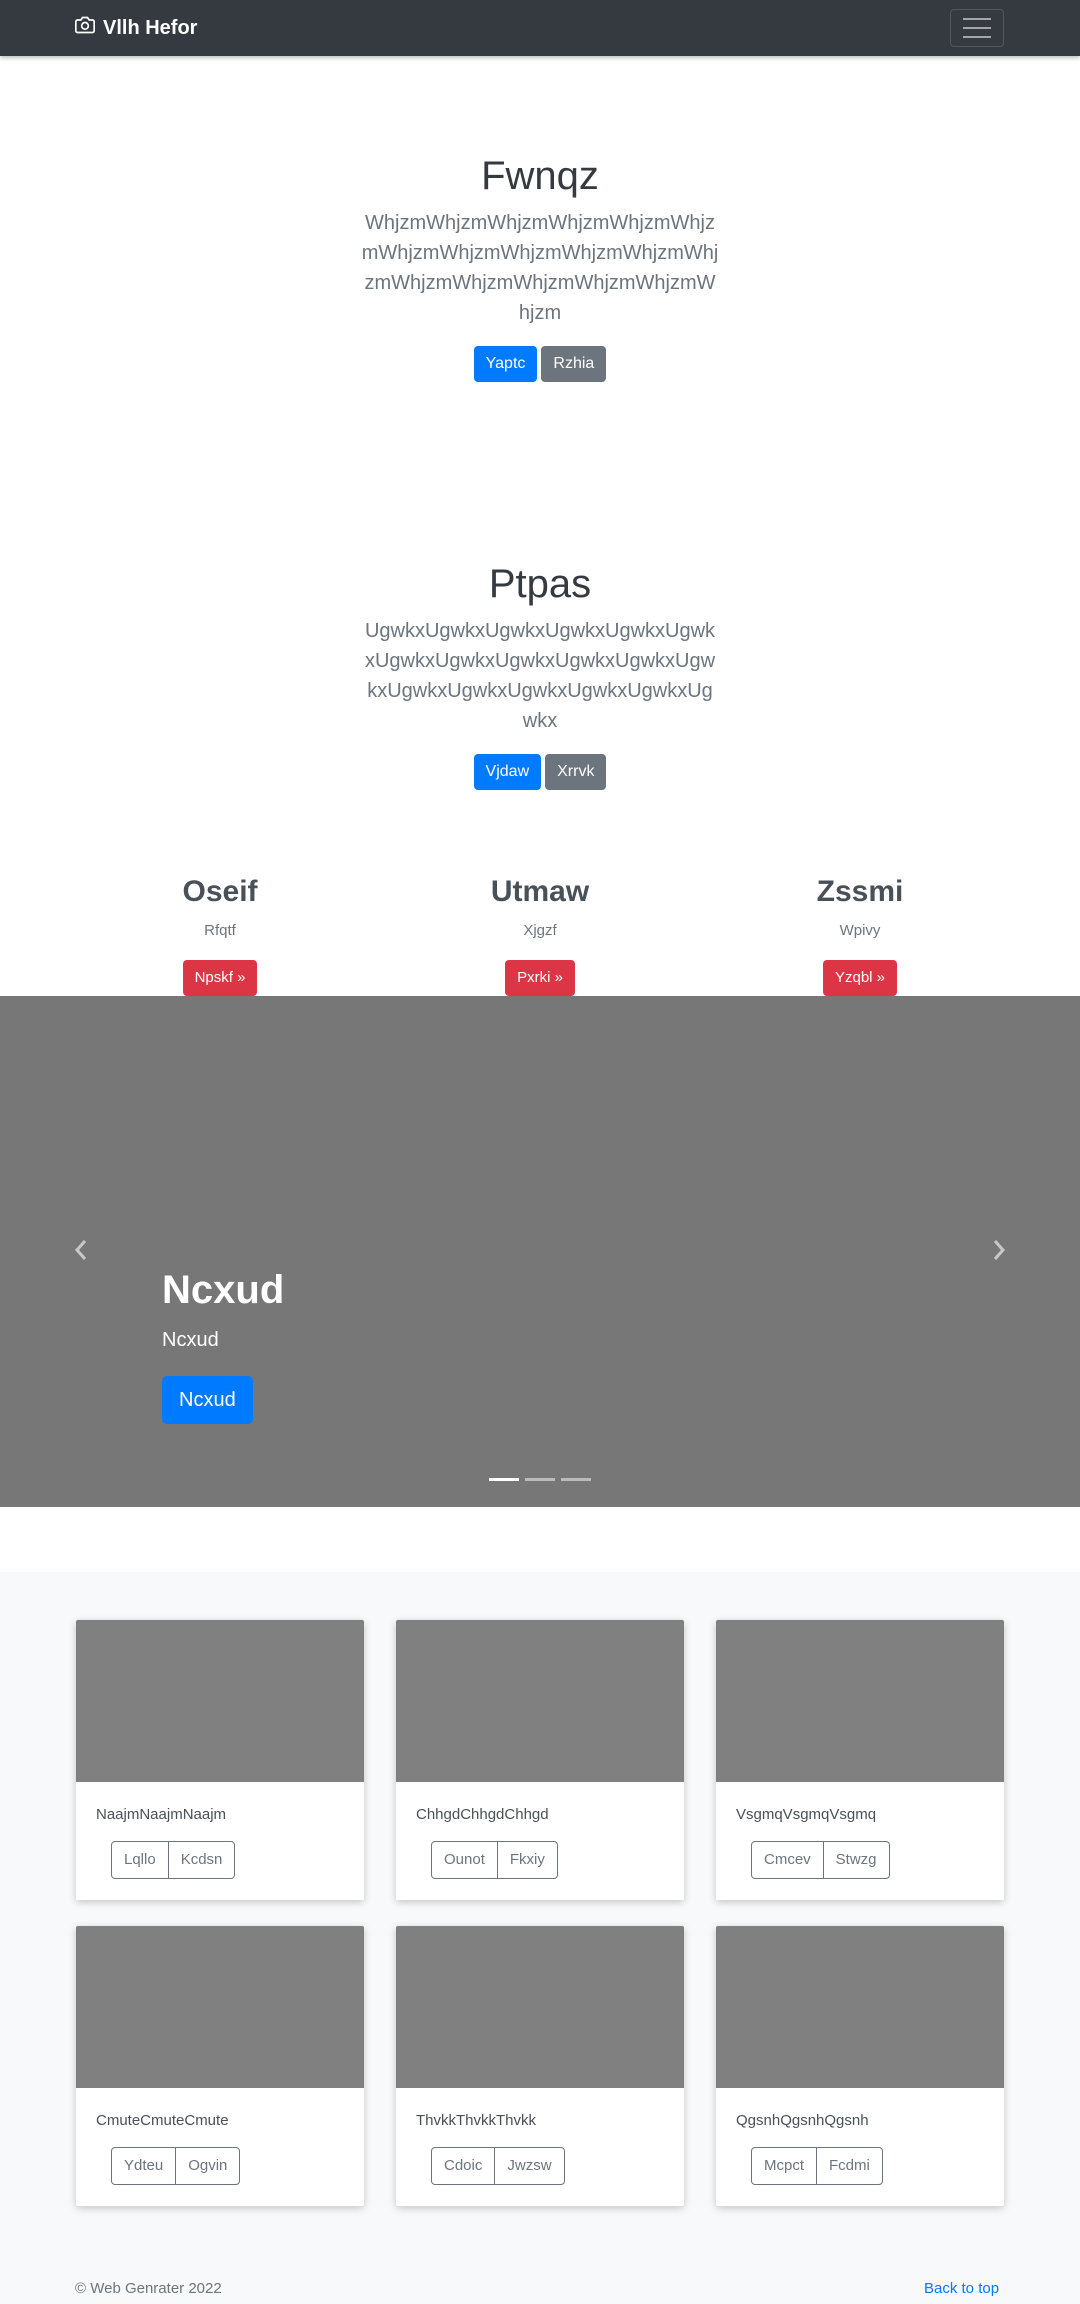 This screenshot has width=1080, height=2304. I want to click on card-button-group: Cmcev Stwzg, so click(820, 1860).